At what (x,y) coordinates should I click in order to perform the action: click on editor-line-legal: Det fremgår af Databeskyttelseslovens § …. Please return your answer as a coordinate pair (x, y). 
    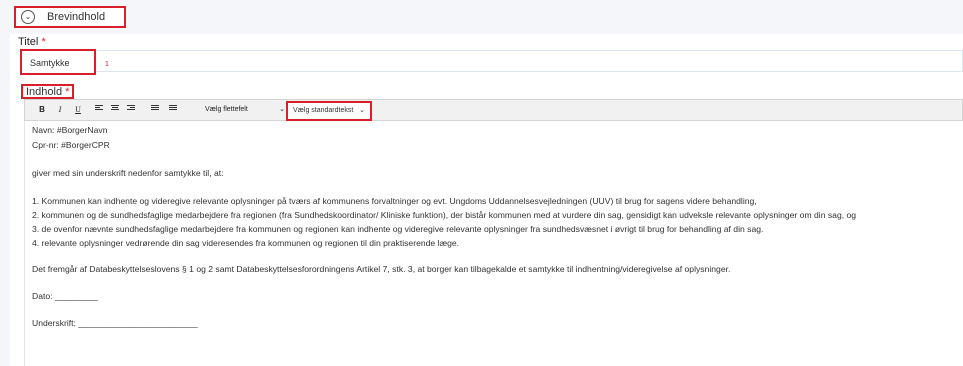
    Looking at the image, I should click on (381, 269).